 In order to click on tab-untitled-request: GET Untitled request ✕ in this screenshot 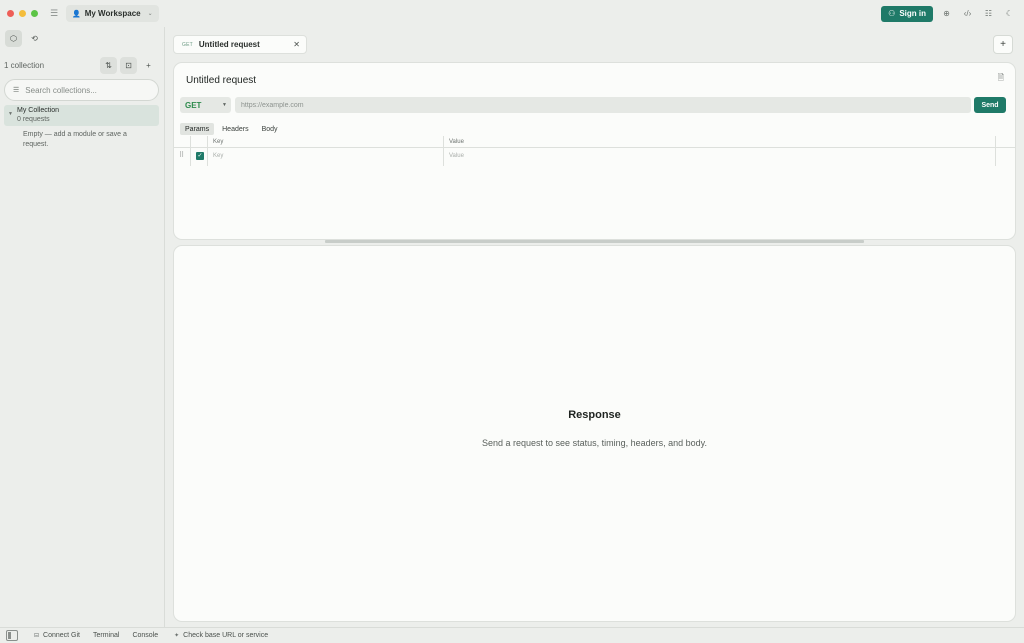, I will do `click(240, 44)`.